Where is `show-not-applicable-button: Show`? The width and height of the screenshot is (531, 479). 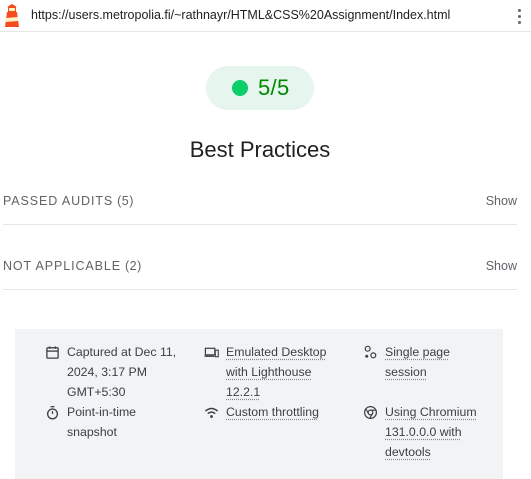 show-not-applicable-button: Show is located at coordinates (501, 266).